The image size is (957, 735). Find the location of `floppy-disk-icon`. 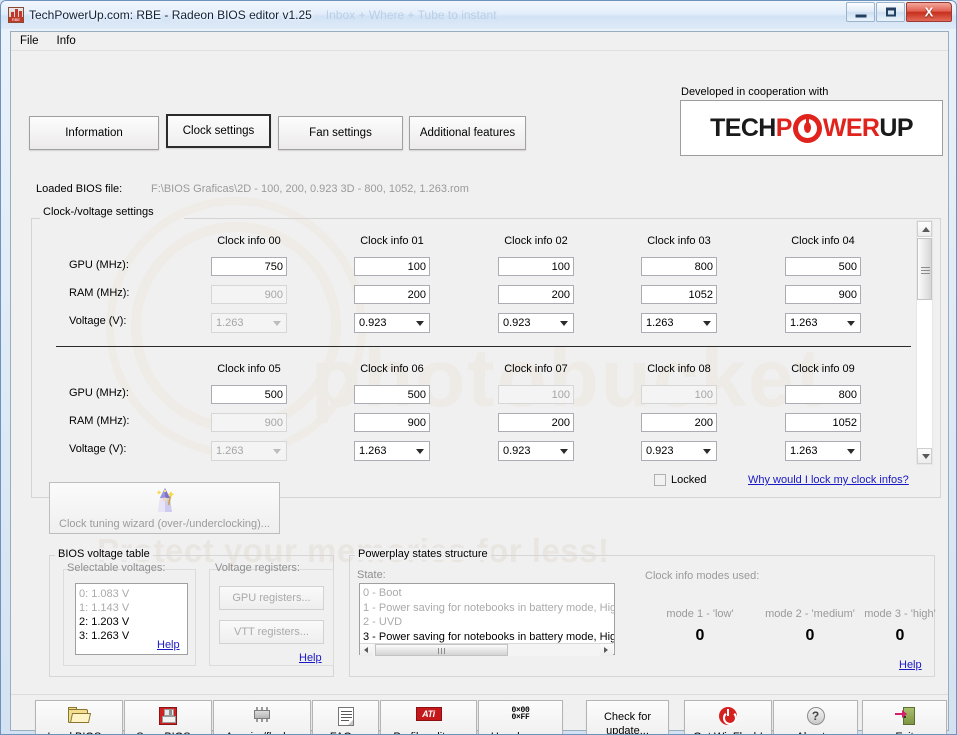

floppy-disk-icon is located at coordinates (168, 716).